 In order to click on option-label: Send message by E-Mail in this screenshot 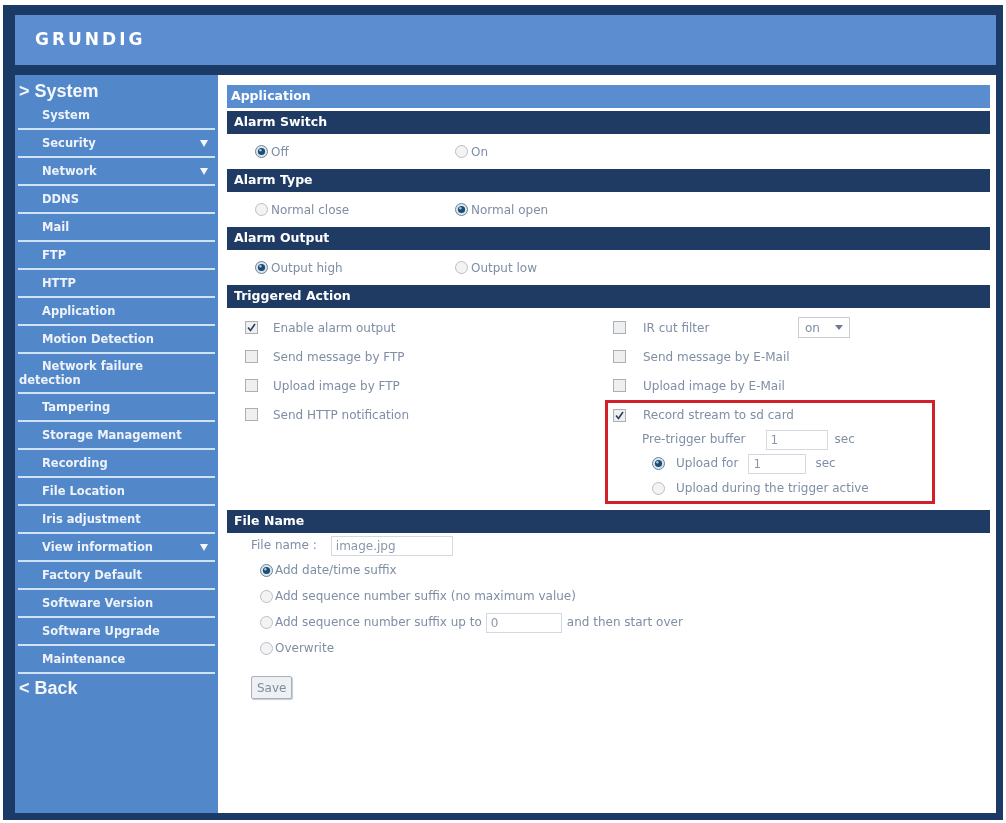, I will do `click(717, 357)`.